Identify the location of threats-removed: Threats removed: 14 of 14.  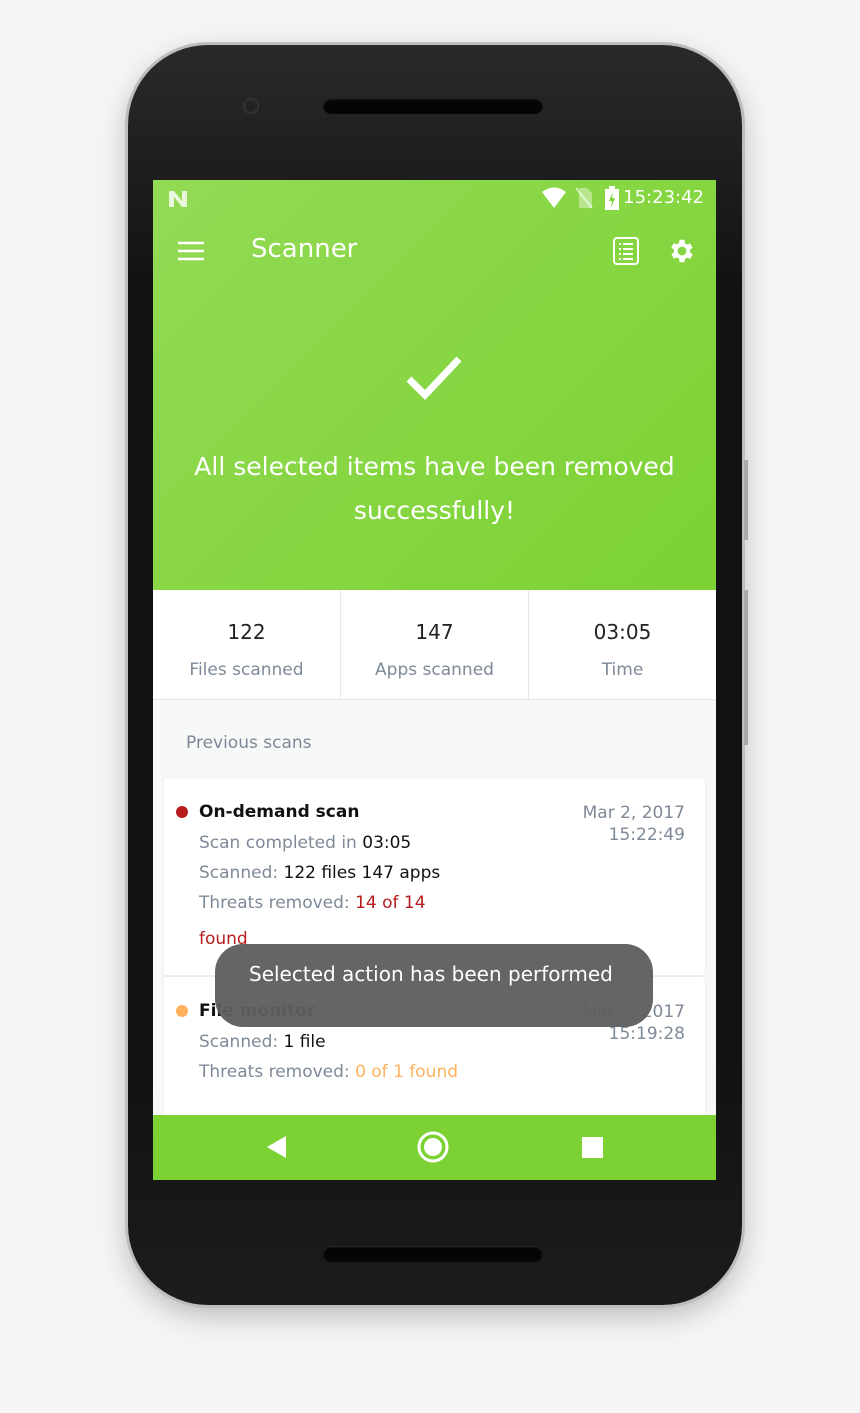
(312, 903).